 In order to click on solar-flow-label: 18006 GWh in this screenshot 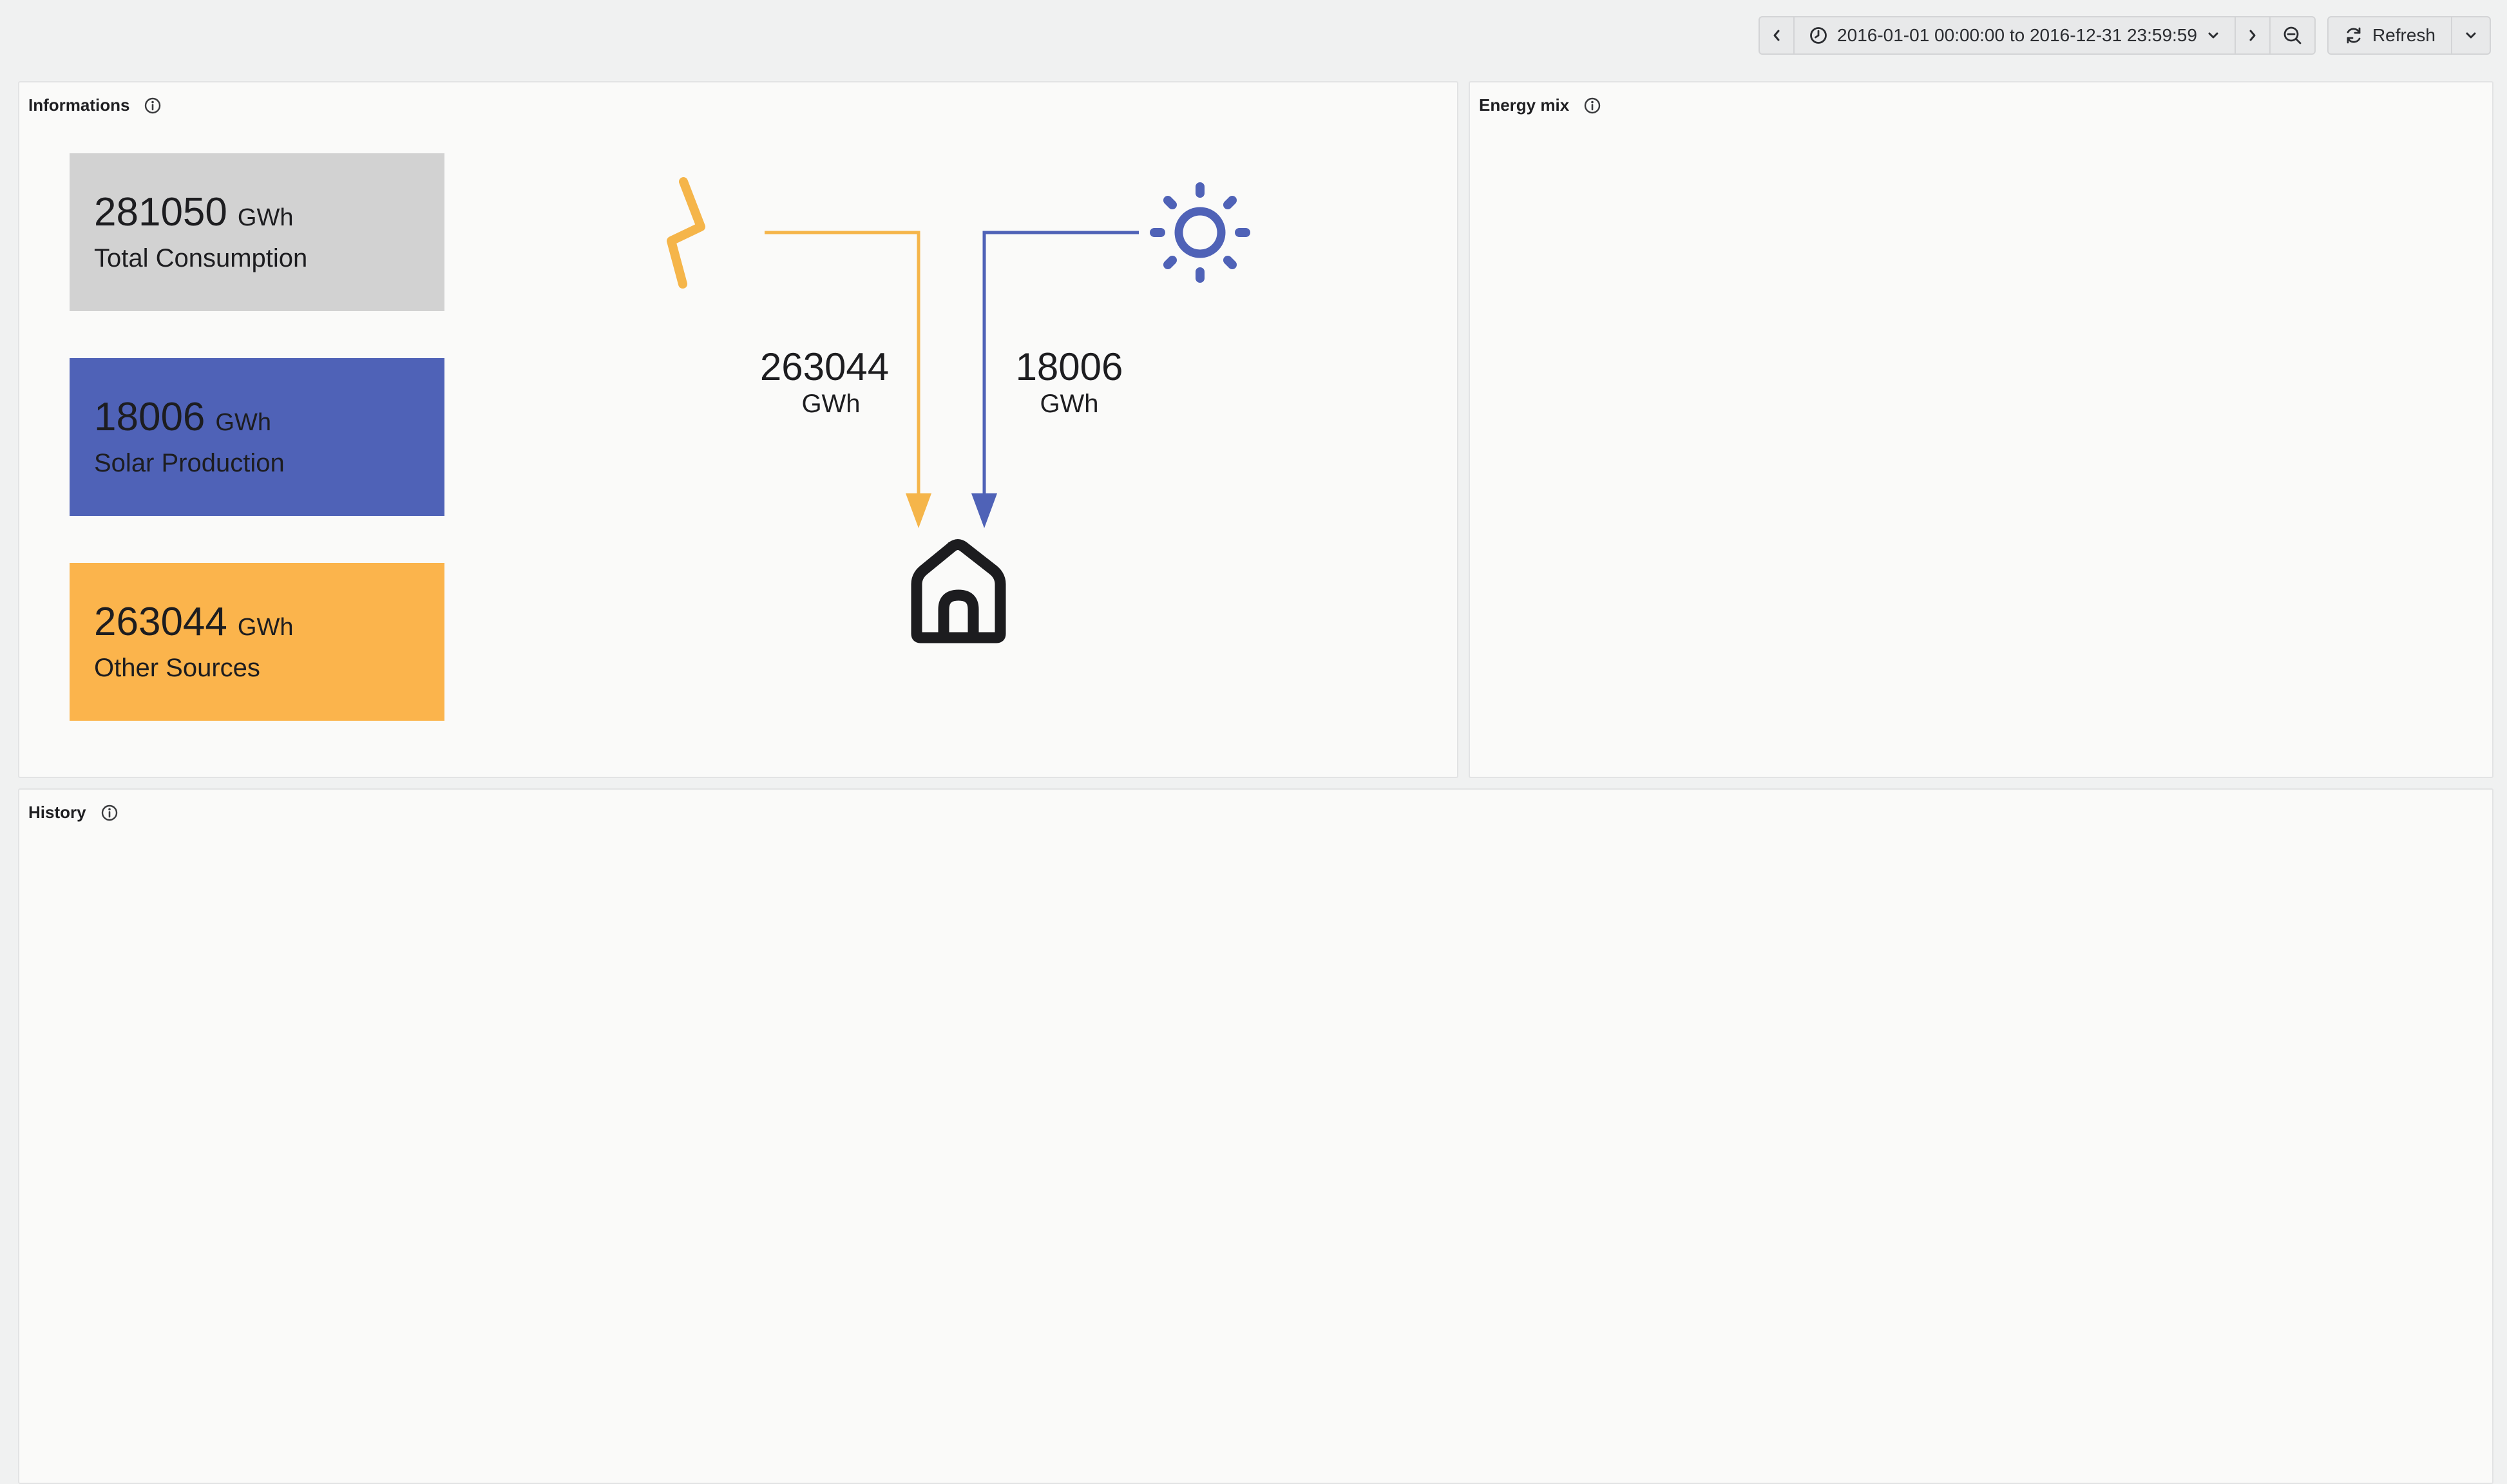, I will do `click(1070, 383)`.